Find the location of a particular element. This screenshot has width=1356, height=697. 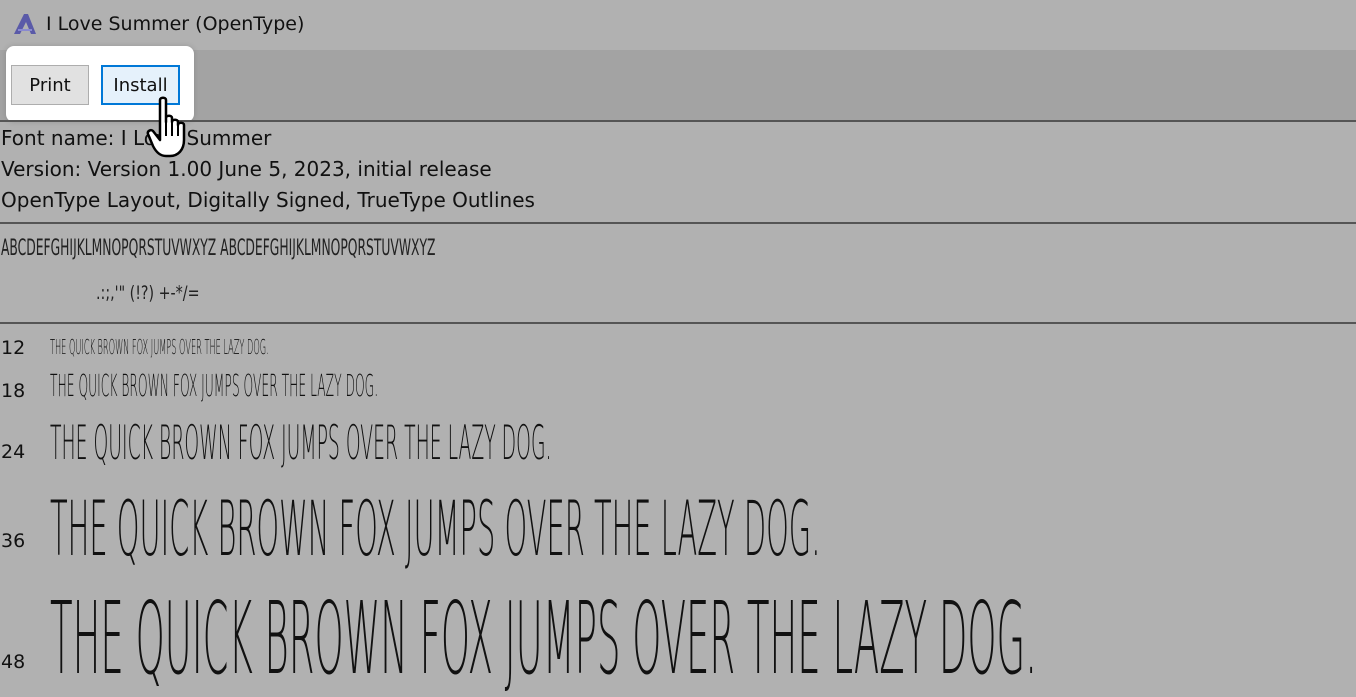

sample-size-label: 18 is located at coordinates (13, 391).